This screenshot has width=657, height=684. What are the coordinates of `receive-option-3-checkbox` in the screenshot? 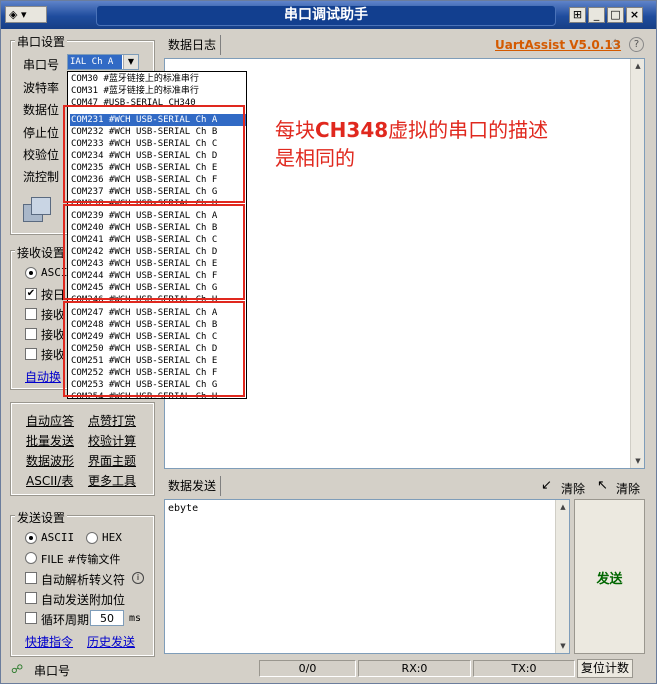 It's located at (31, 334).